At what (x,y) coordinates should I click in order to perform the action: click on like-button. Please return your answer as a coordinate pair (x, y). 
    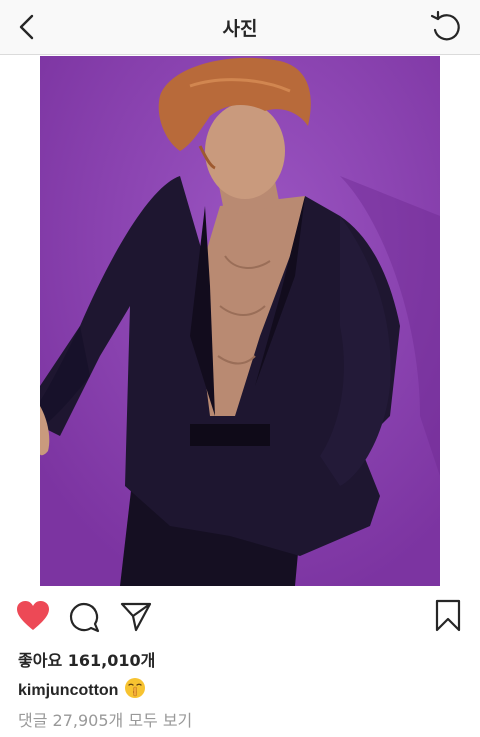
    Looking at the image, I should click on (33, 616).